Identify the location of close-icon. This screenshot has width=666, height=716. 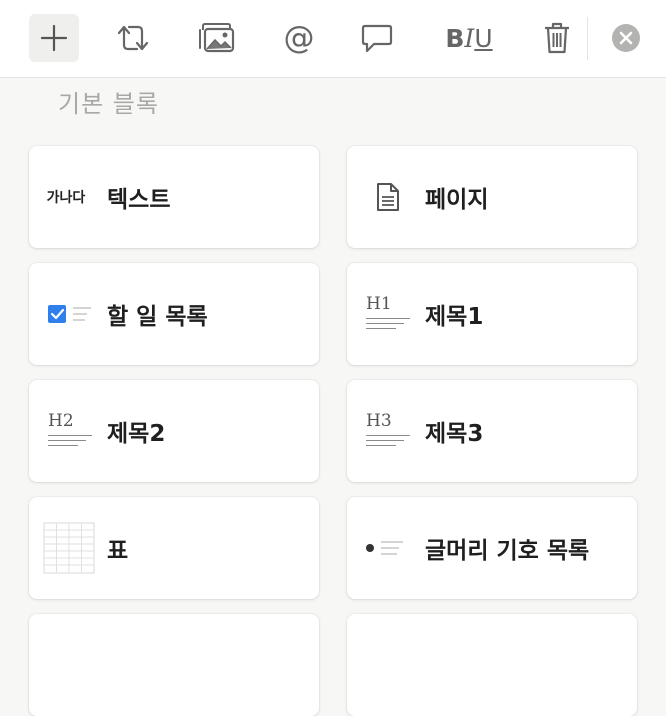
(626, 38).